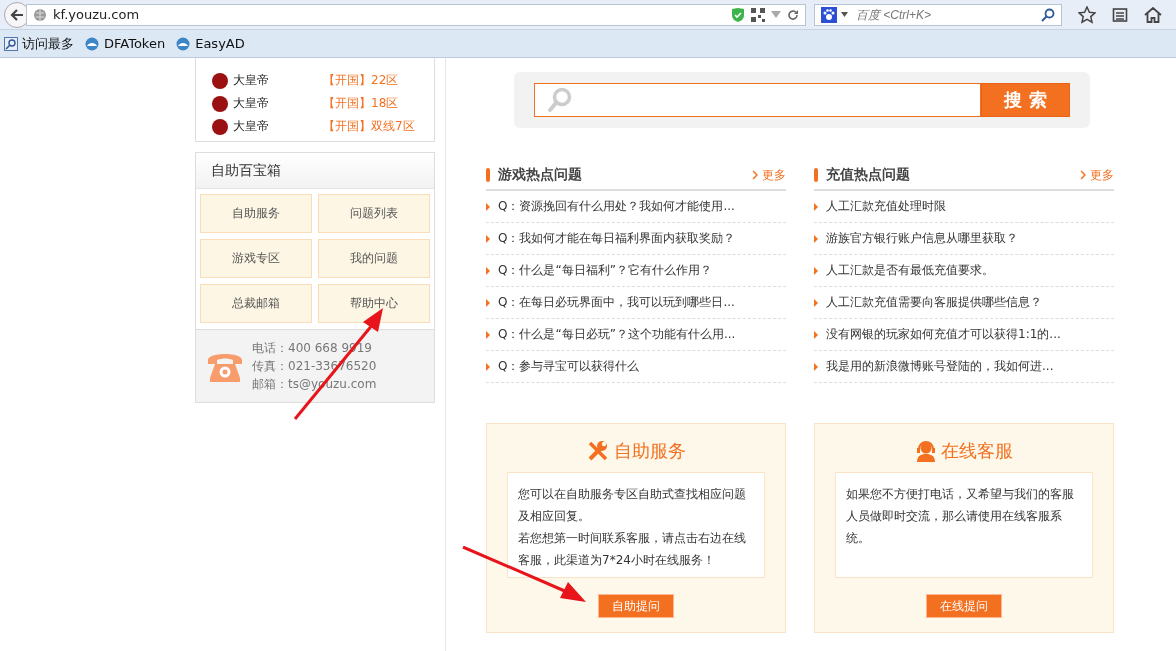  I want to click on bookmark-item: DFAToken, so click(125, 43).